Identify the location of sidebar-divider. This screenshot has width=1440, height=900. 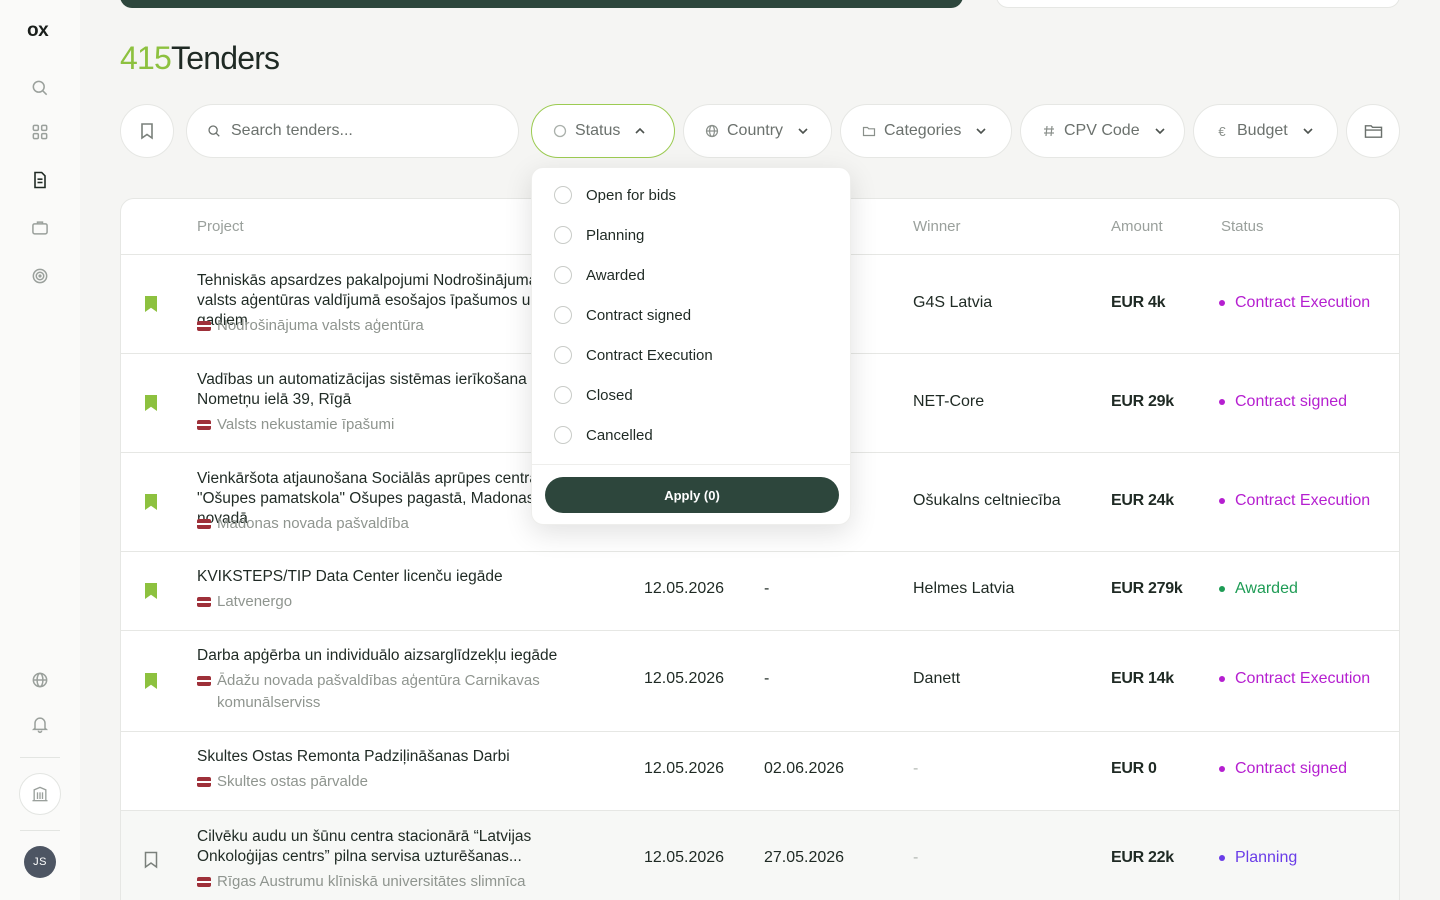
(40, 757).